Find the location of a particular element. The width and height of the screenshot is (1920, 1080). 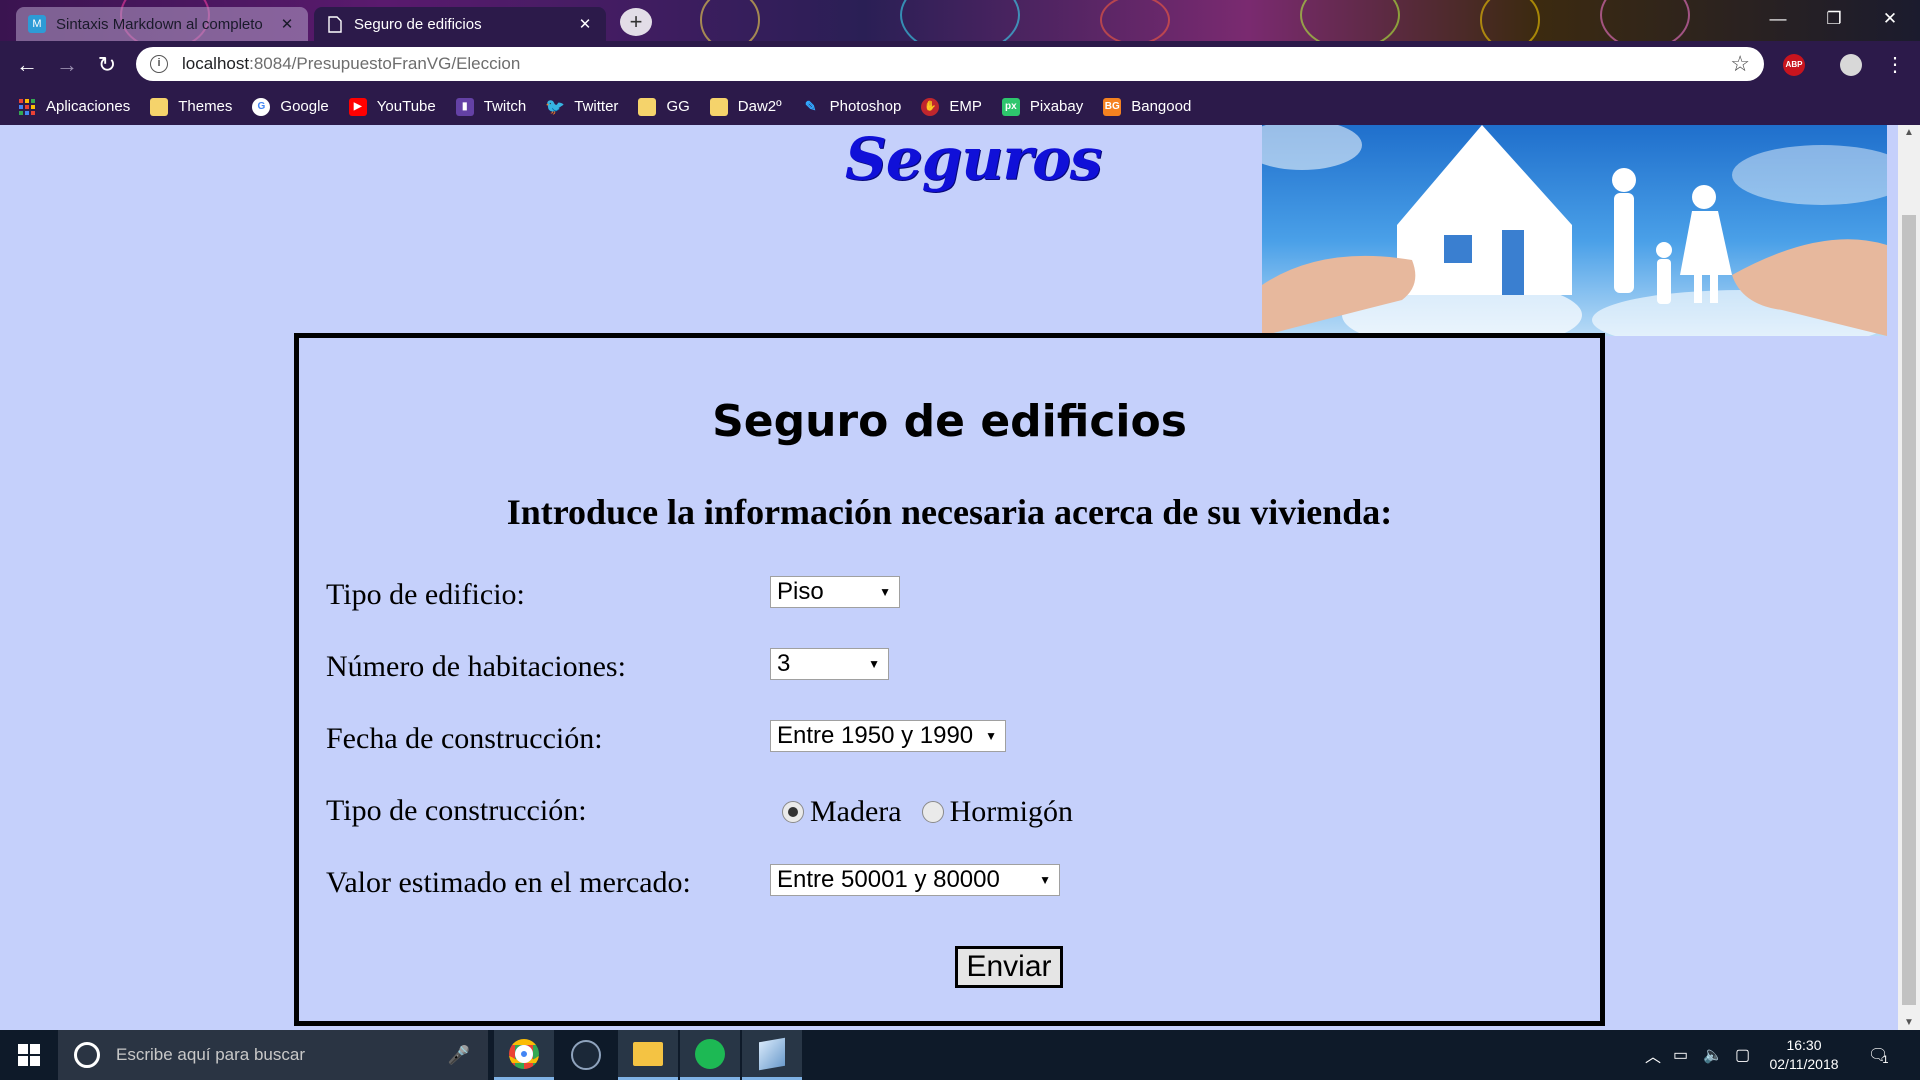

bookmark-emp: ✋ EMP is located at coordinates (951, 106).